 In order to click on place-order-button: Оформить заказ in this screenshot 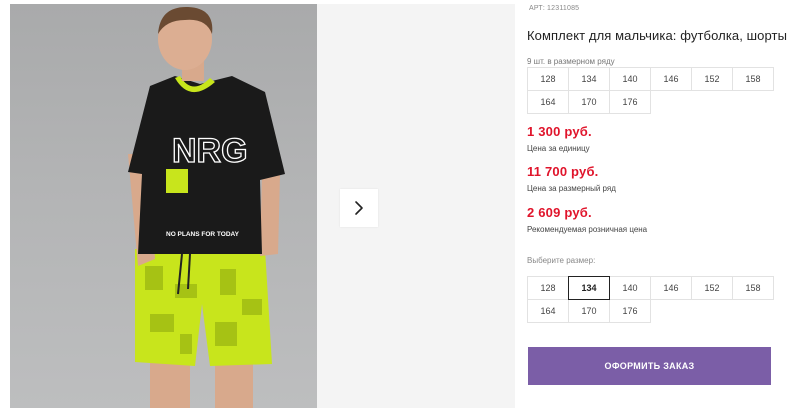, I will do `click(649, 366)`.